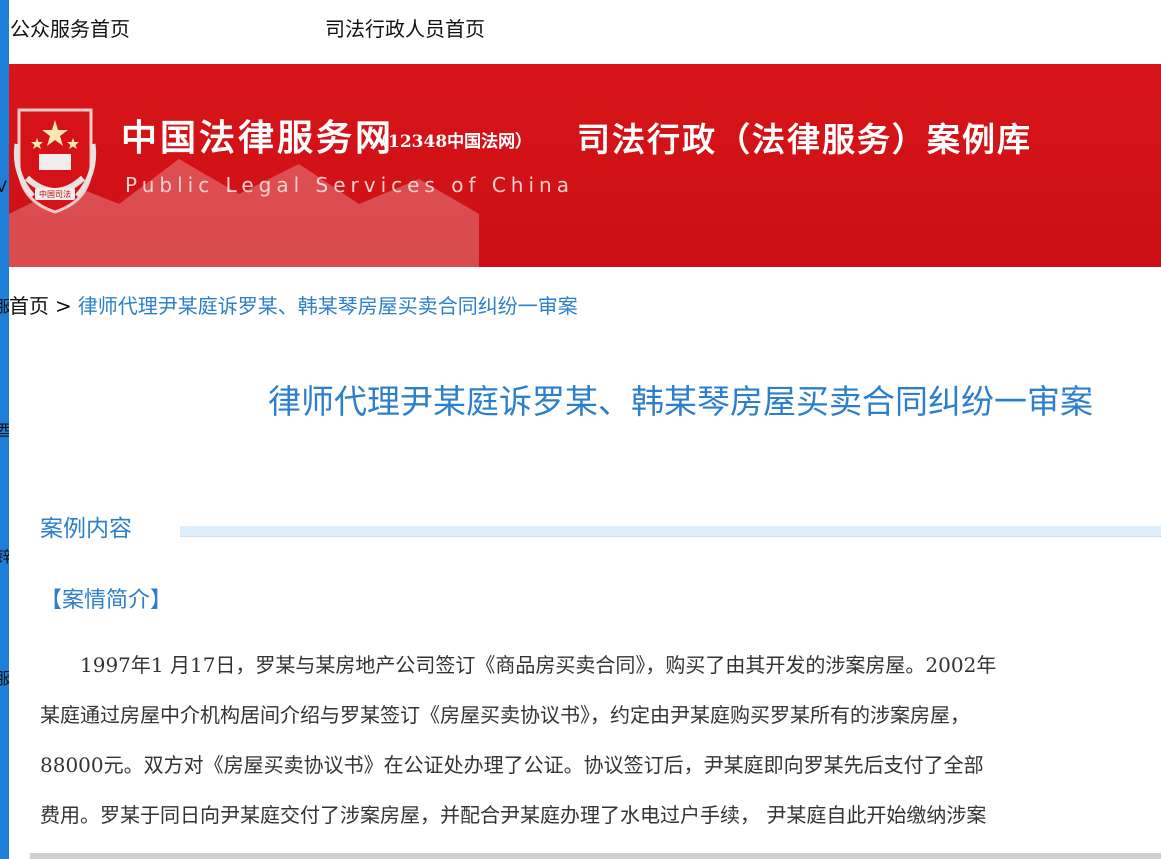 The height and width of the screenshot is (859, 1161). What do you see at coordinates (55, 161) in the screenshot?
I see `judicial-emblem-icon: 中国司法` at bounding box center [55, 161].